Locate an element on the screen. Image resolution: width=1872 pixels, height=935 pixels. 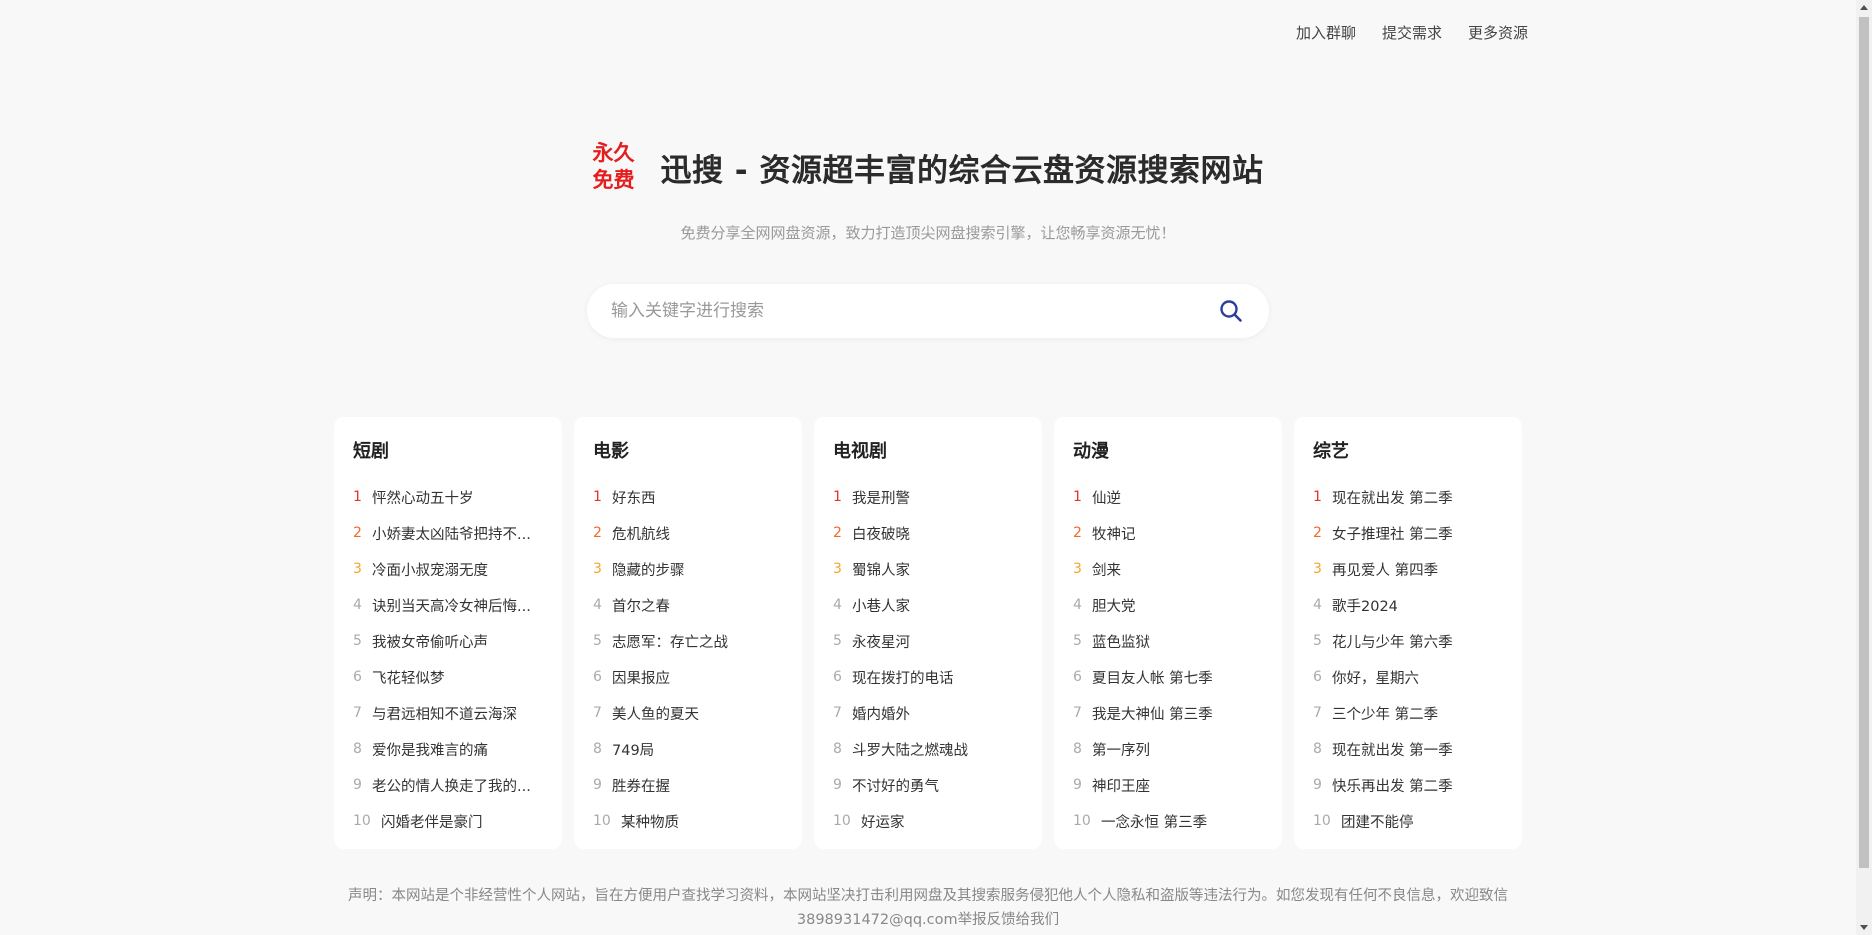
list-item: 1 怦然心动五十岁 is located at coordinates (448, 497).